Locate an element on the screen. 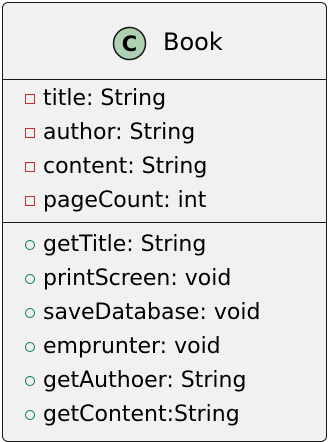  methods-separator is located at coordinates (164, 222).